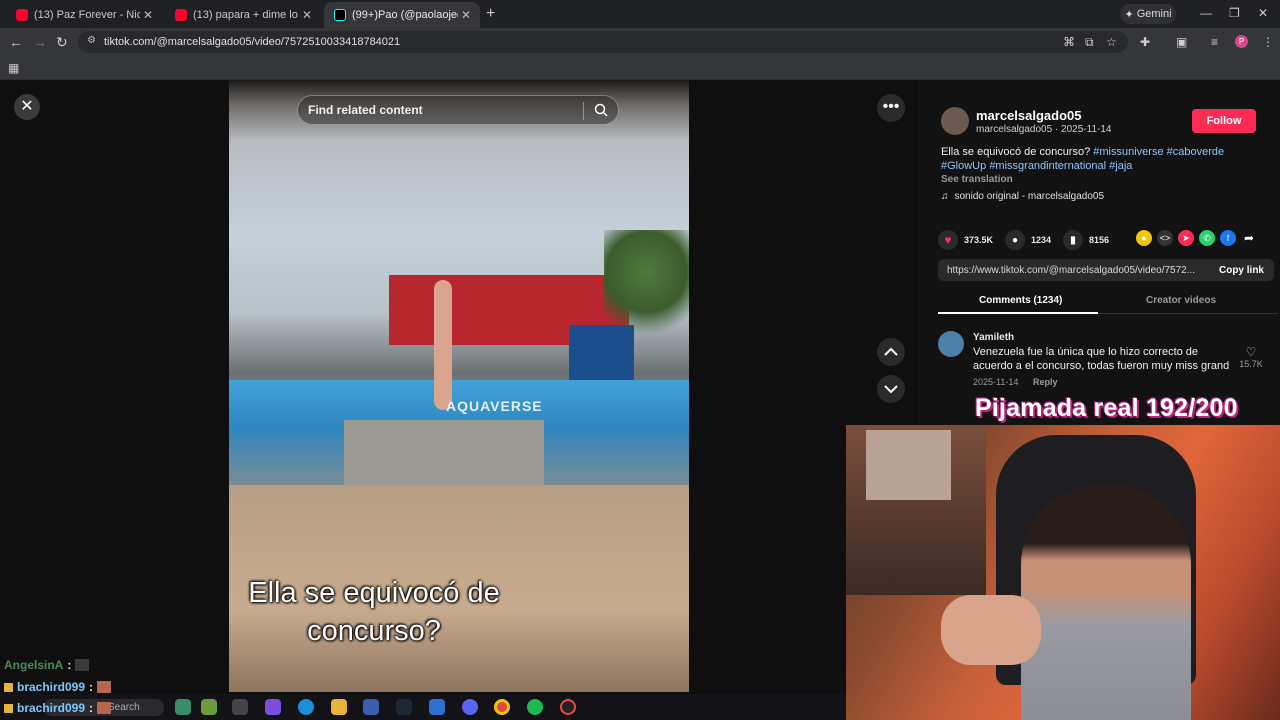 This screenshot has width=1280, height=720. I want to click on media-controls-icon: ≡, so click(1214, 42).